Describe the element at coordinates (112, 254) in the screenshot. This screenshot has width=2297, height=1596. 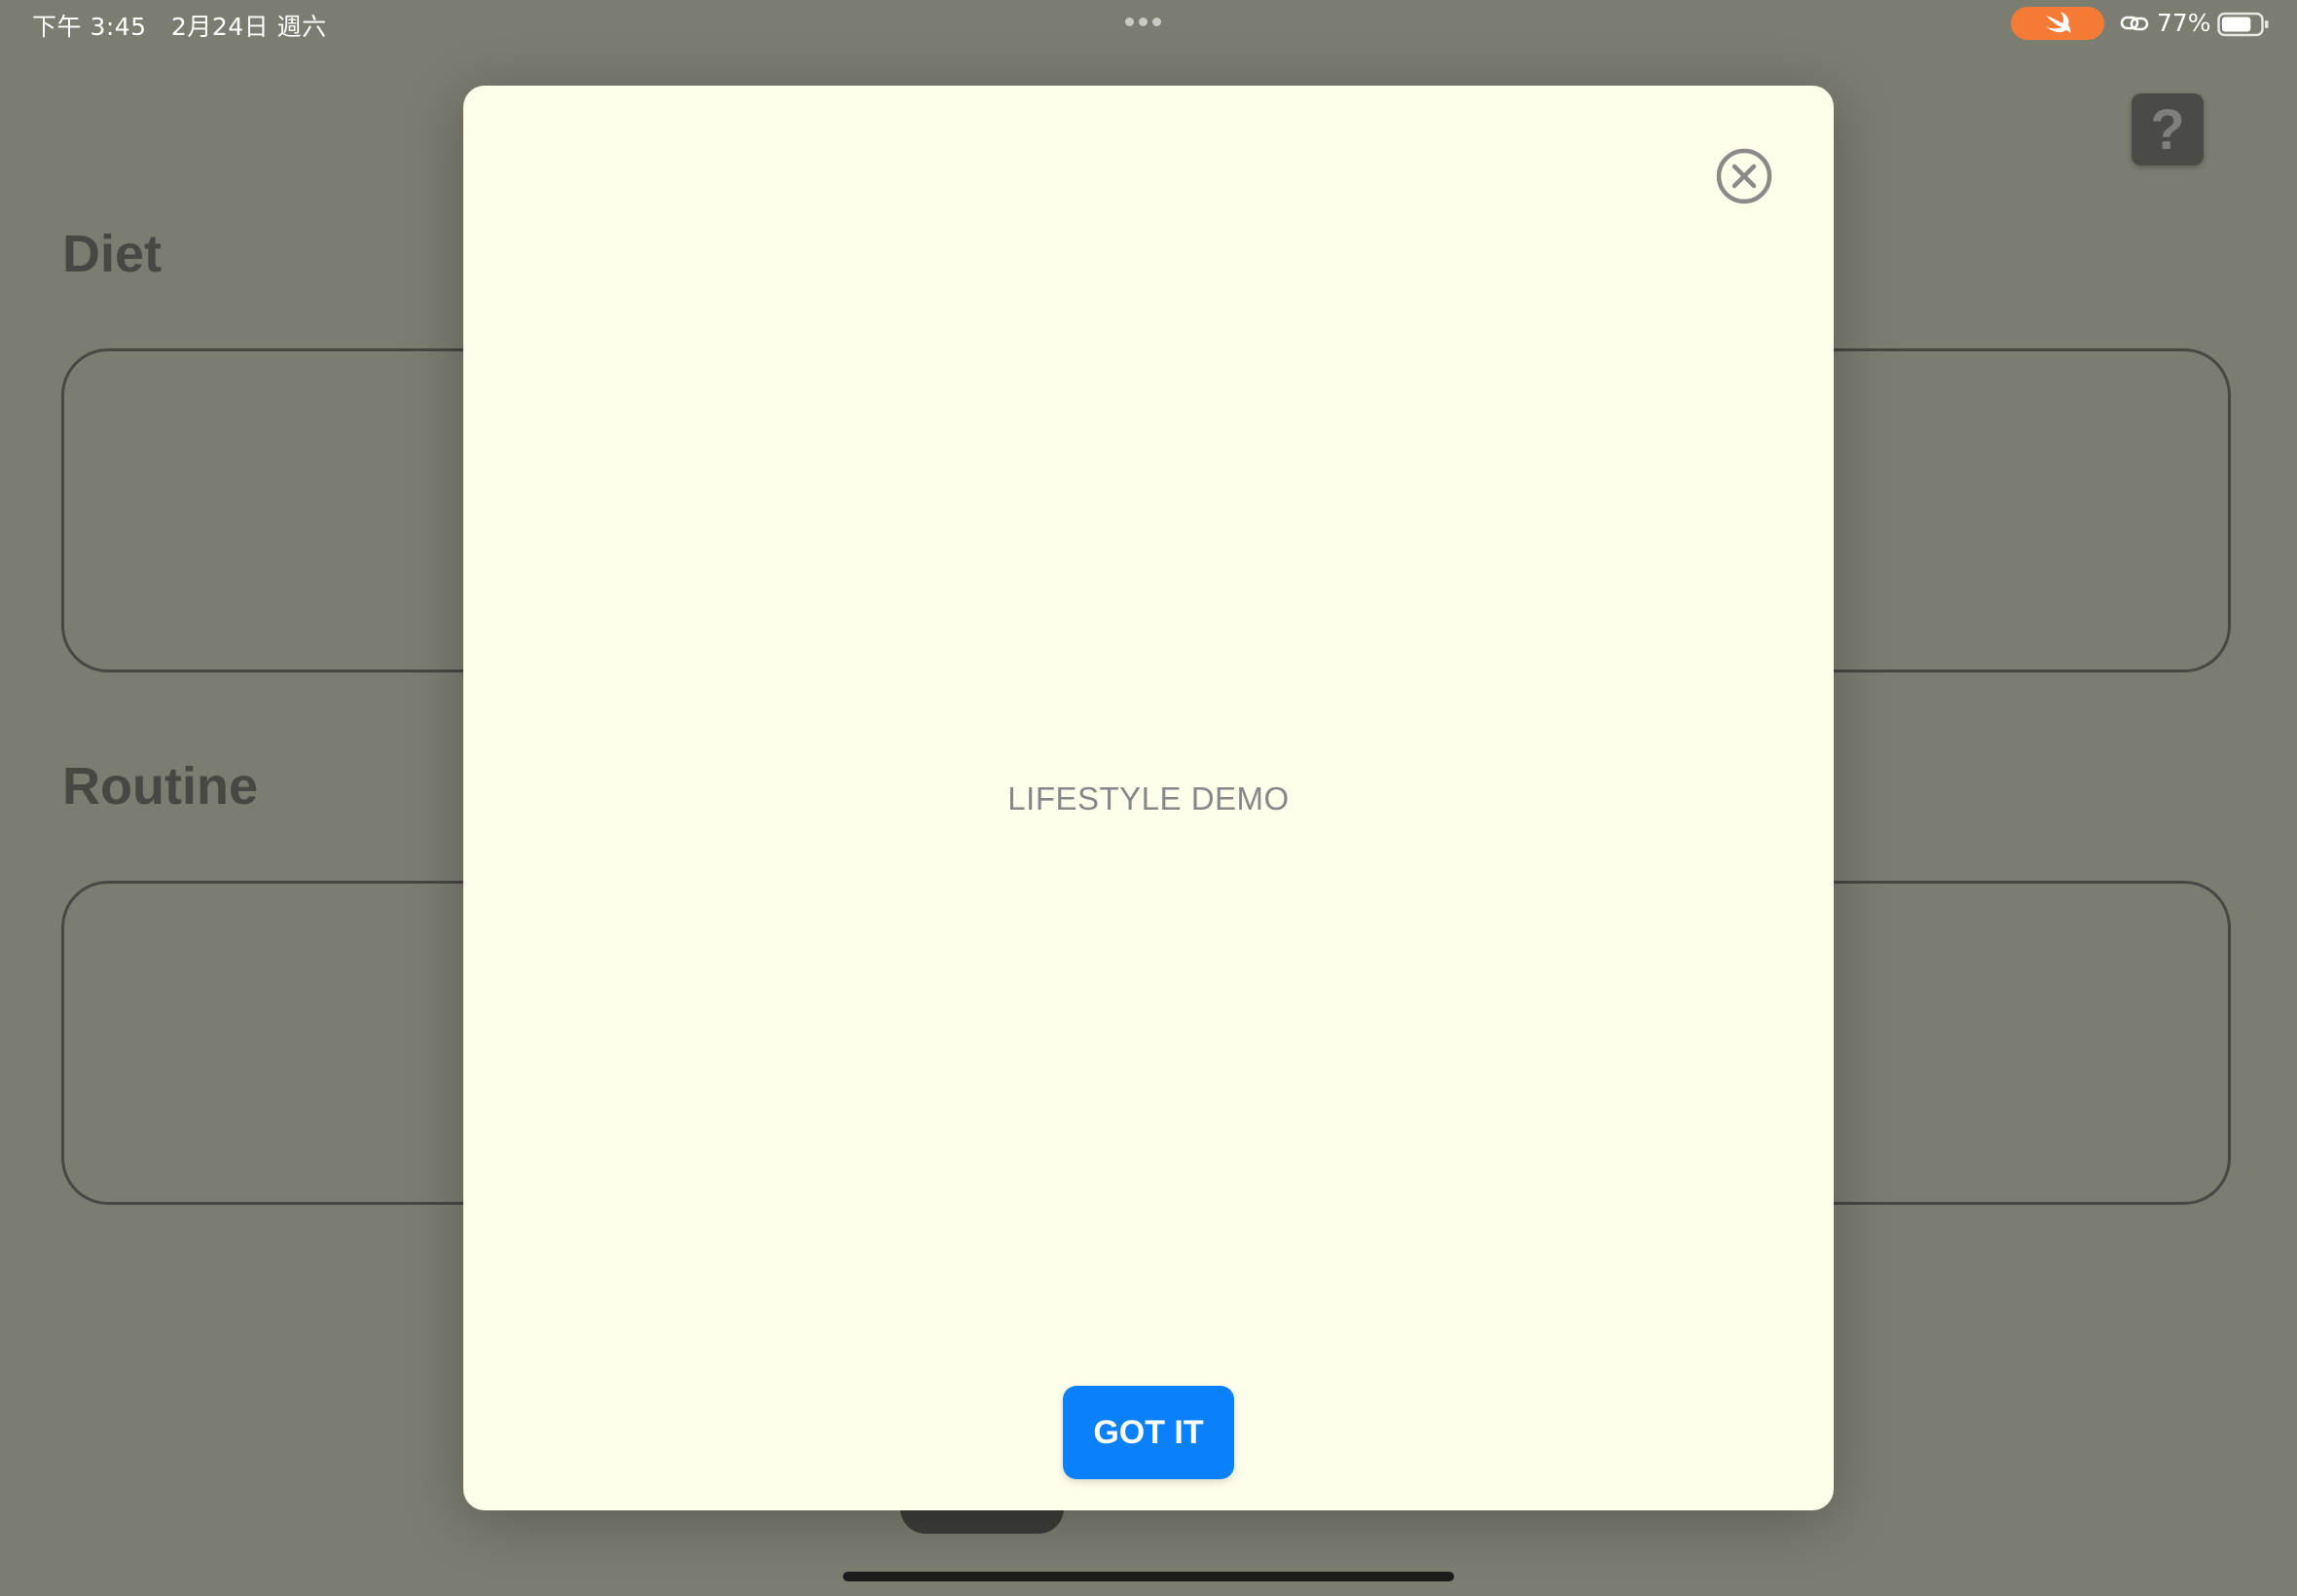
I see `diet-section-title: Diet` at that location.